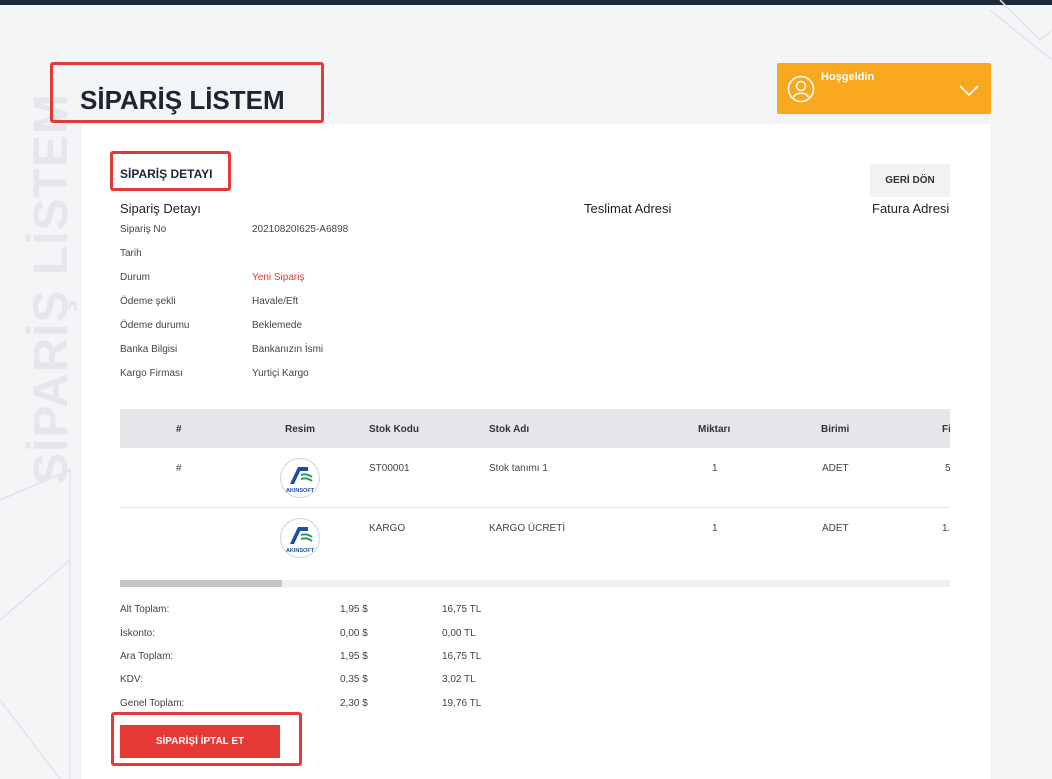 The width and height of the screenshot is (1052, 779). I want to click on header-num: #, so click(179, 429).